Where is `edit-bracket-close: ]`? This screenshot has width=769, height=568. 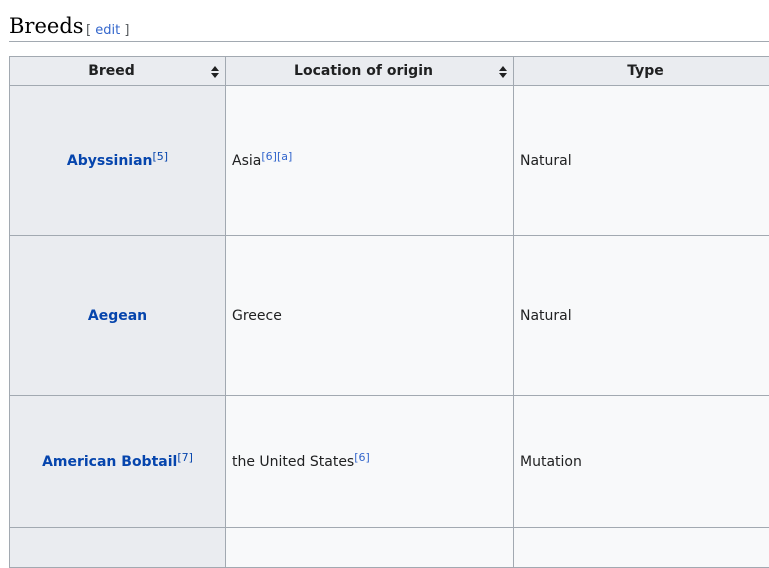 edit-bracket-close: ] is located at coordinates (126, 30).